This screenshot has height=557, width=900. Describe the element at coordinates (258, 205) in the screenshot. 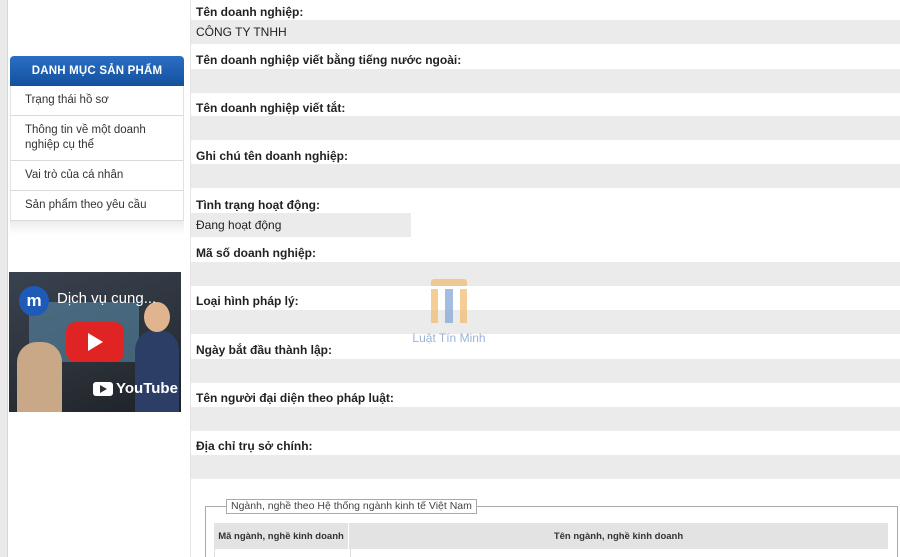

I see `field-label-operating-status: Tình trạng hoạt động:` at that location.